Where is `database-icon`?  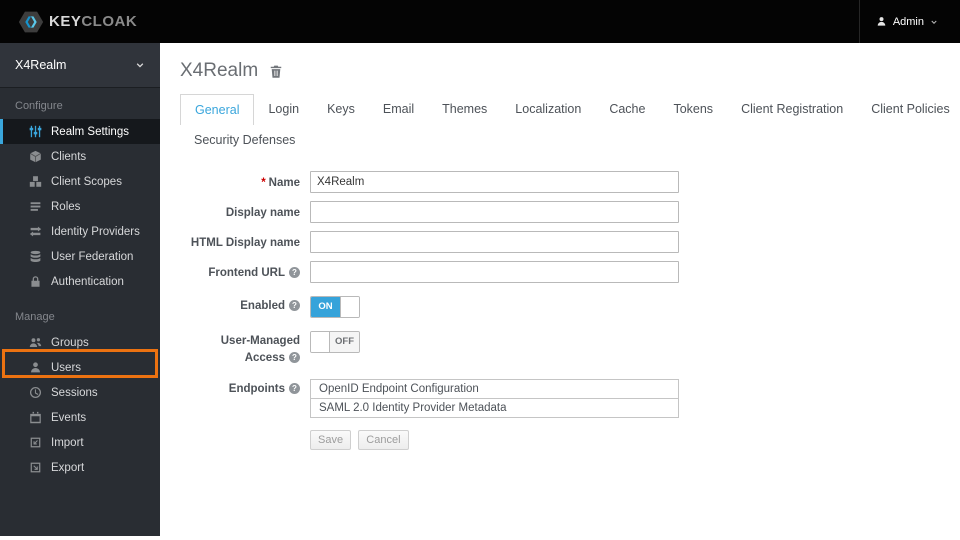
database-icon is located at coordinates (35, 256).